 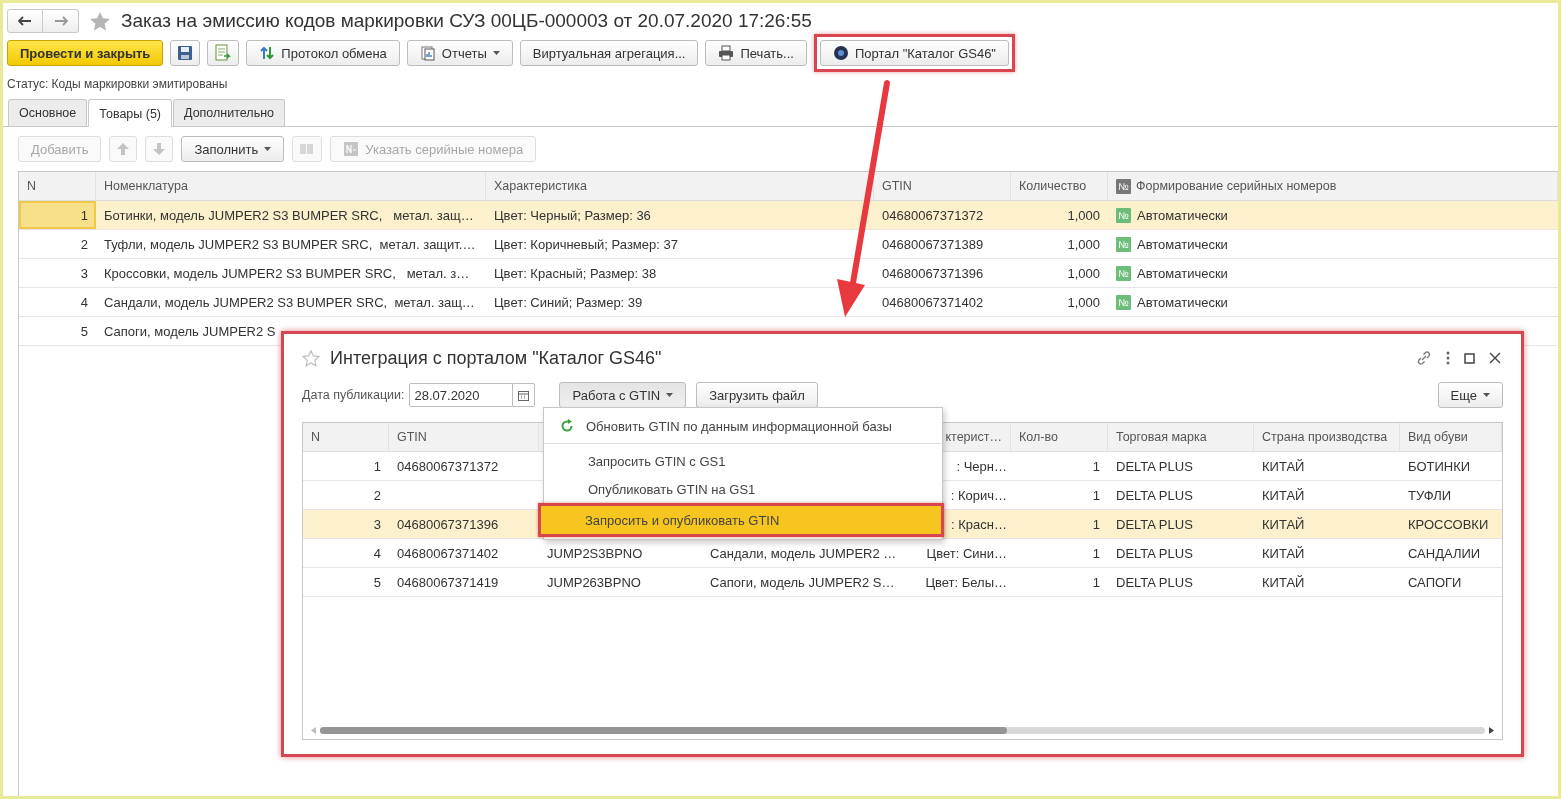 I want to click on dropdown-button: Заполнить, so click(x=233, y=149).